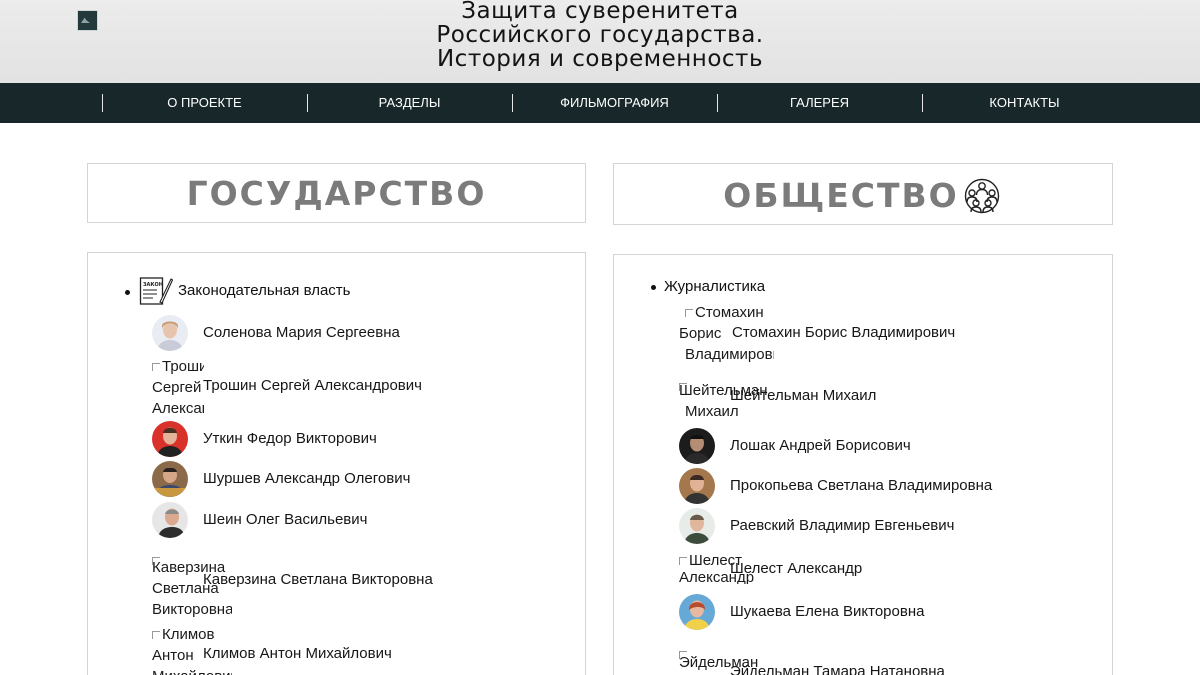  I want to click on header-title-line-3: История и современность, so click(600, 59).